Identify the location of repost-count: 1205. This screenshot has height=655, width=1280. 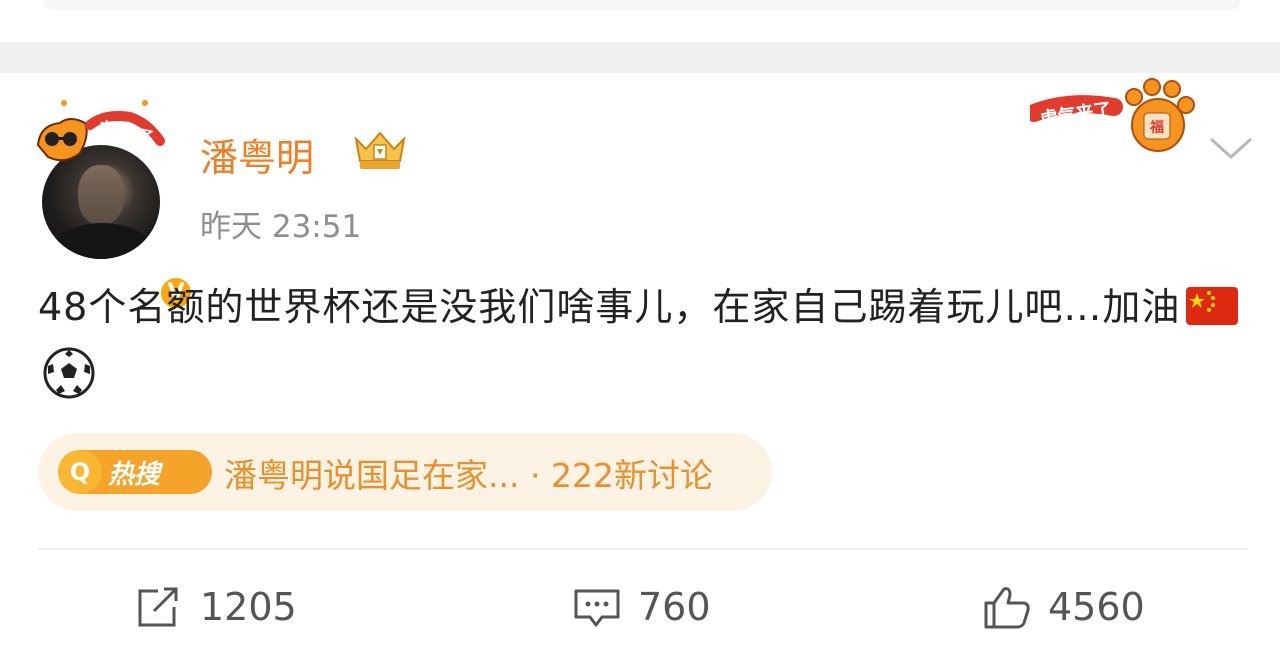
(248, 607).